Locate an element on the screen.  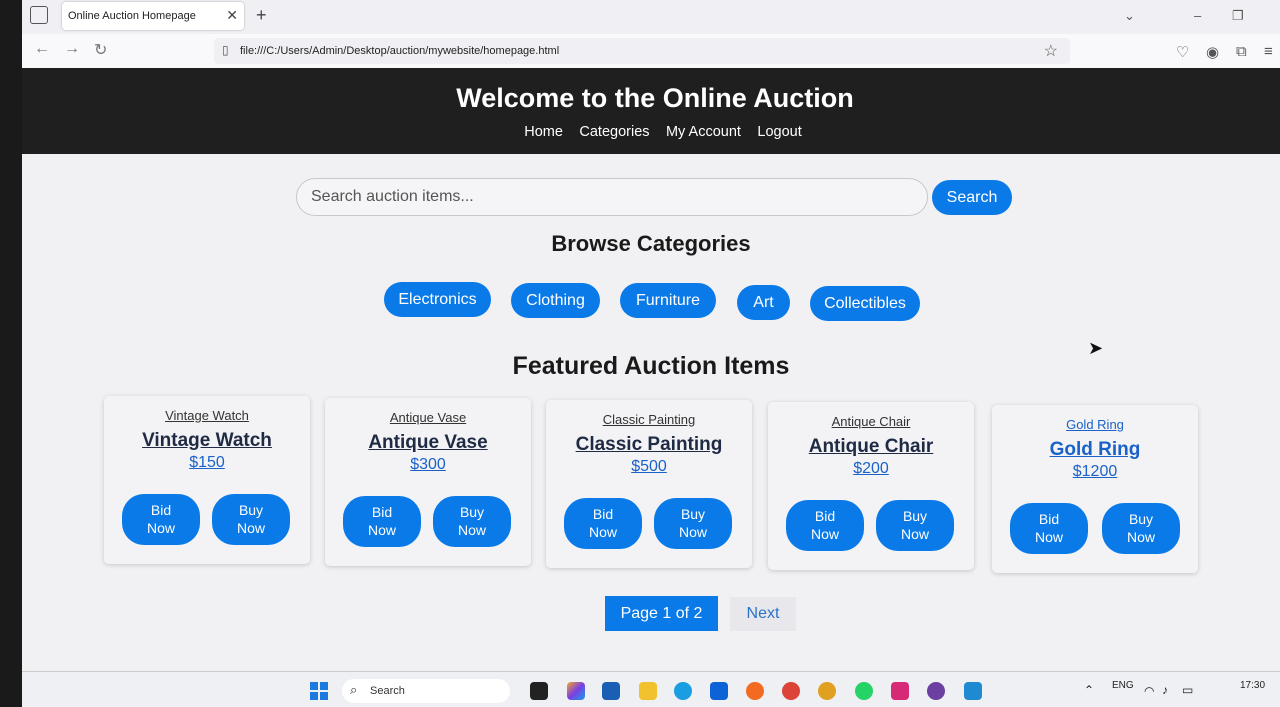
account-icon: ◉ is located at coordinates (1212, 52).